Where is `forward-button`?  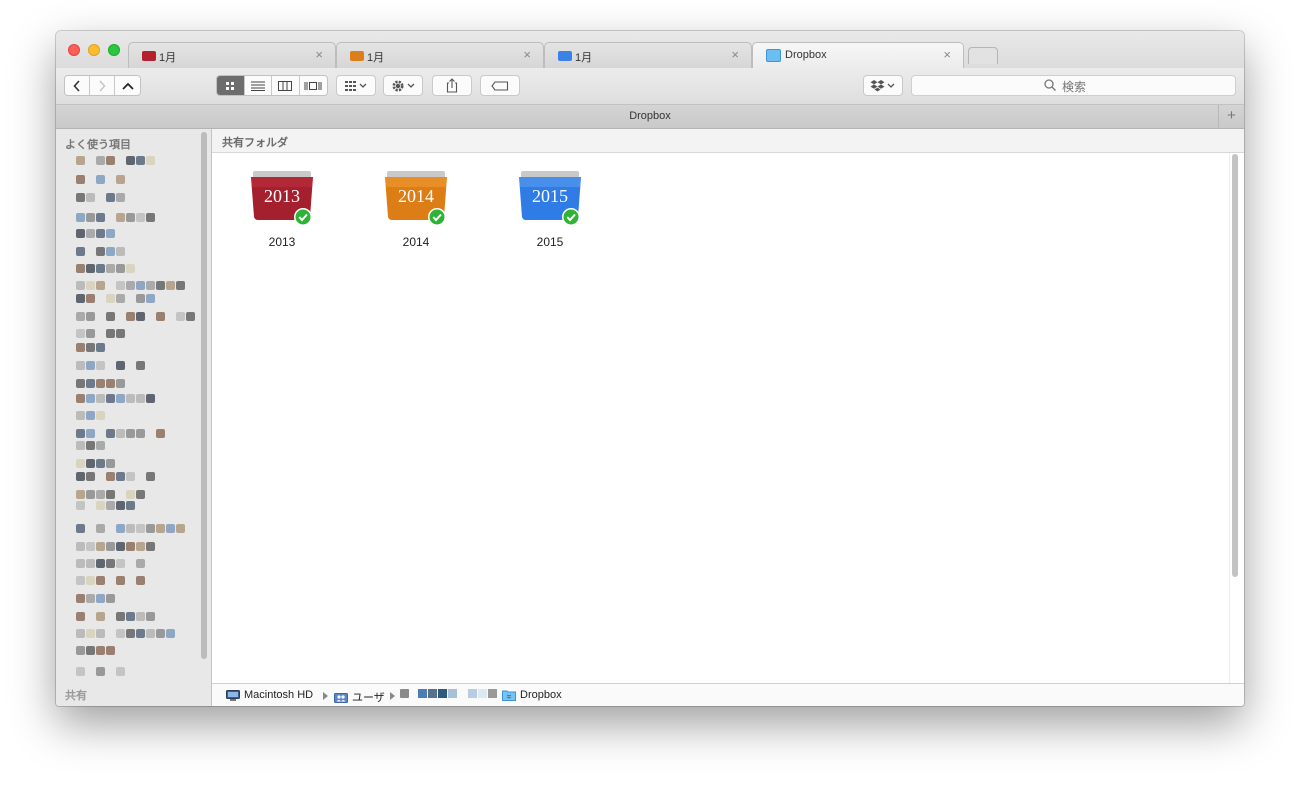
forward-button is located at coordinates (102, 85).